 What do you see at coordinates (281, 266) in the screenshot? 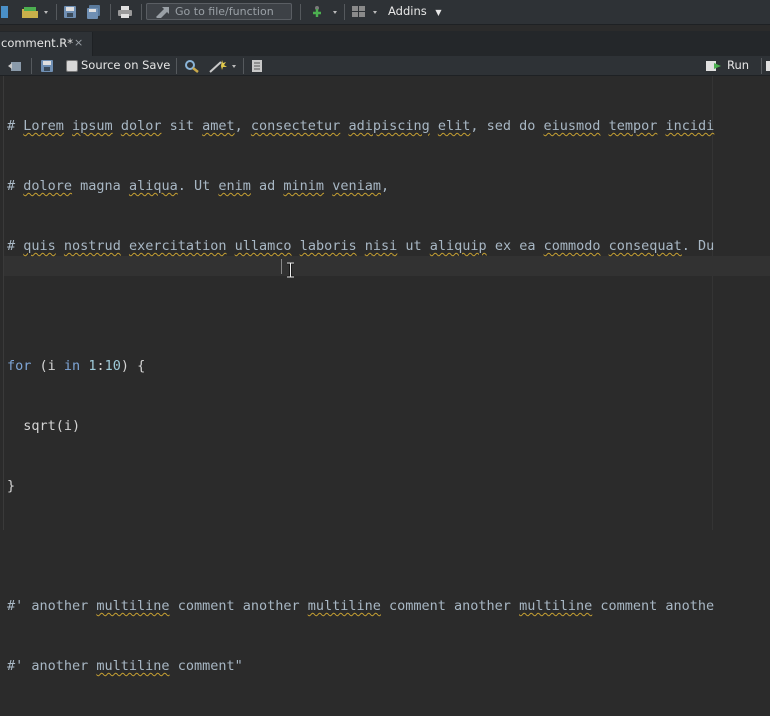
I see `text-caret` at bounding box center [281, 266].